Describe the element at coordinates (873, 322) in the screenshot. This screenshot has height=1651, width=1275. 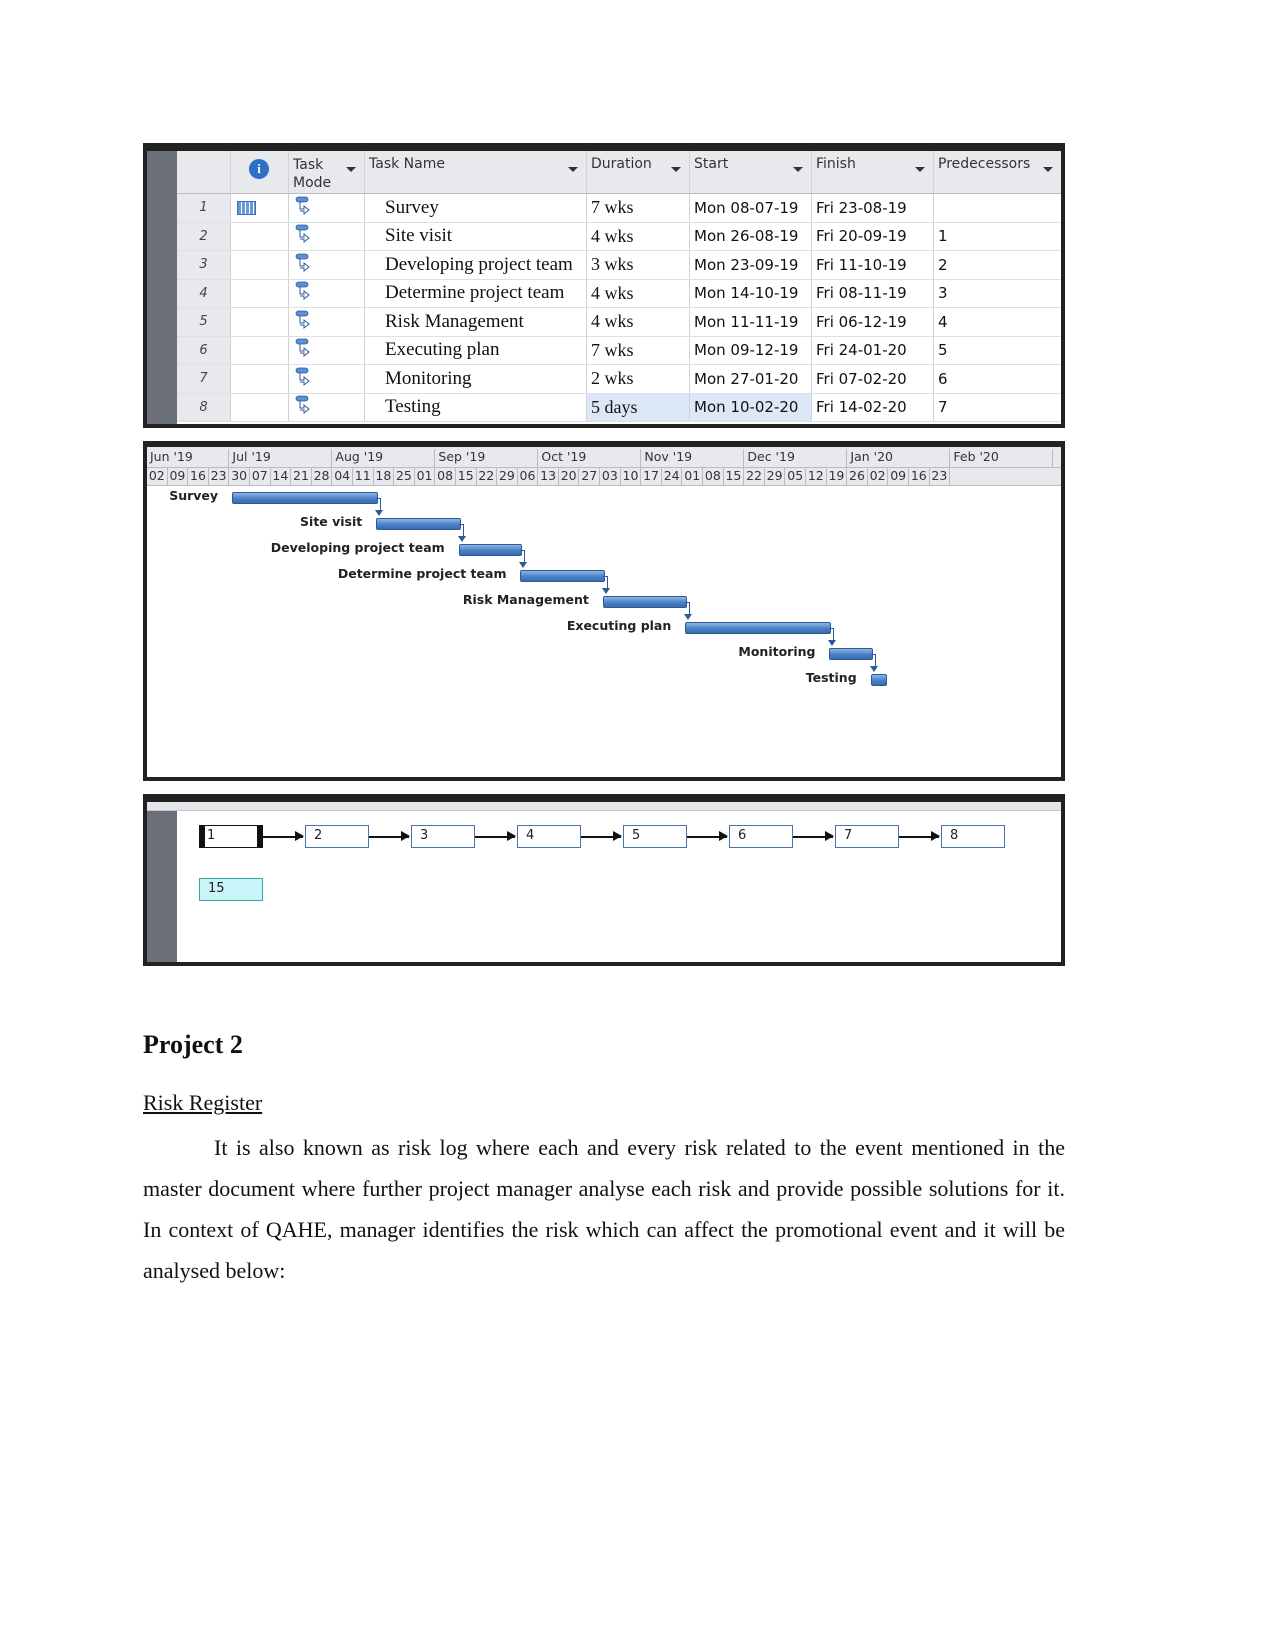
I see `row-finish: Fri 06-12-19` at that location.